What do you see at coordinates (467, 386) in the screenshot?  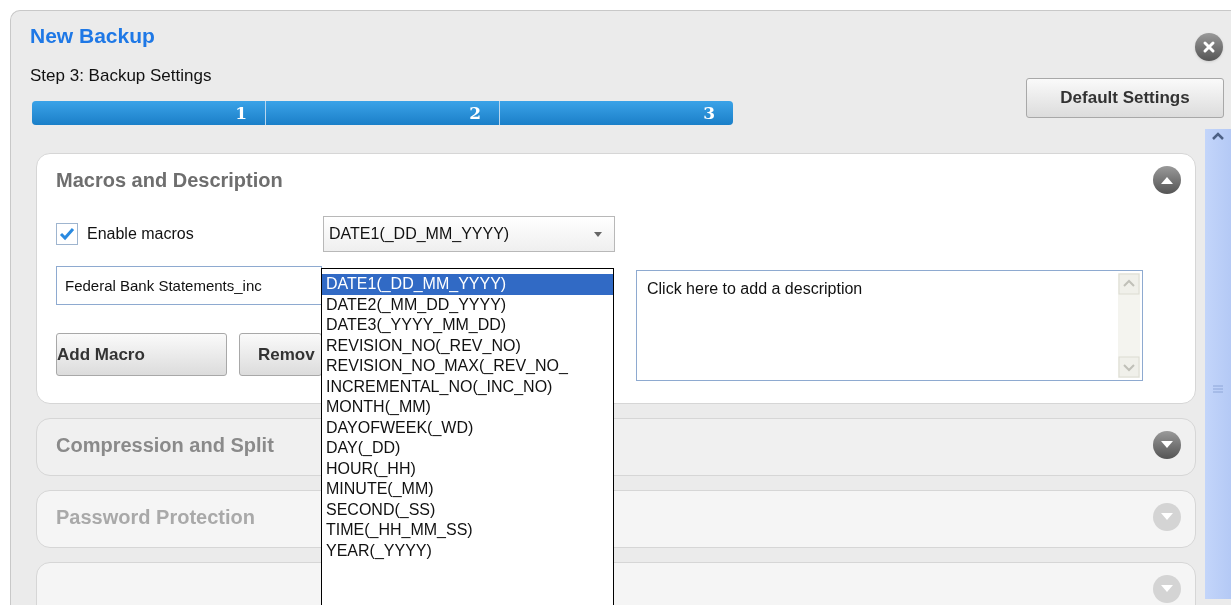 I see `dropdown-option: INCREMENTAL_NO(_INC_NO)` at bounding box center [467, 386].